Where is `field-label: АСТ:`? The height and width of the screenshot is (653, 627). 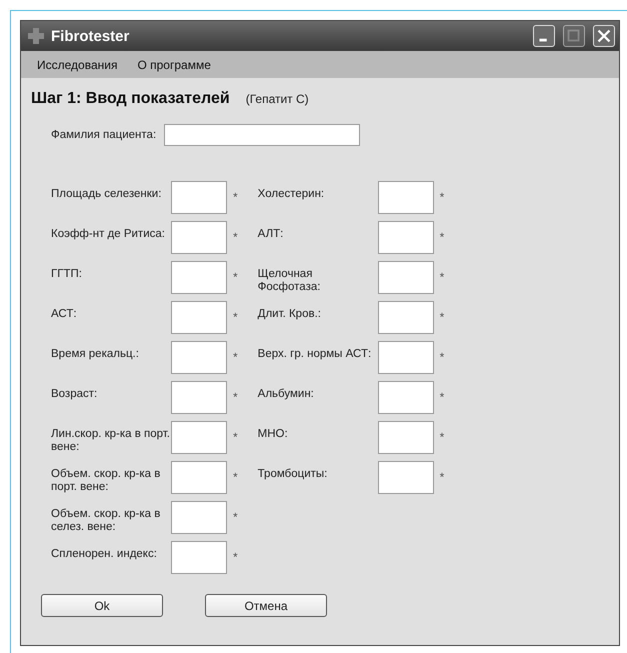 field-label: АСТ: is located at coordinates (64, 314).